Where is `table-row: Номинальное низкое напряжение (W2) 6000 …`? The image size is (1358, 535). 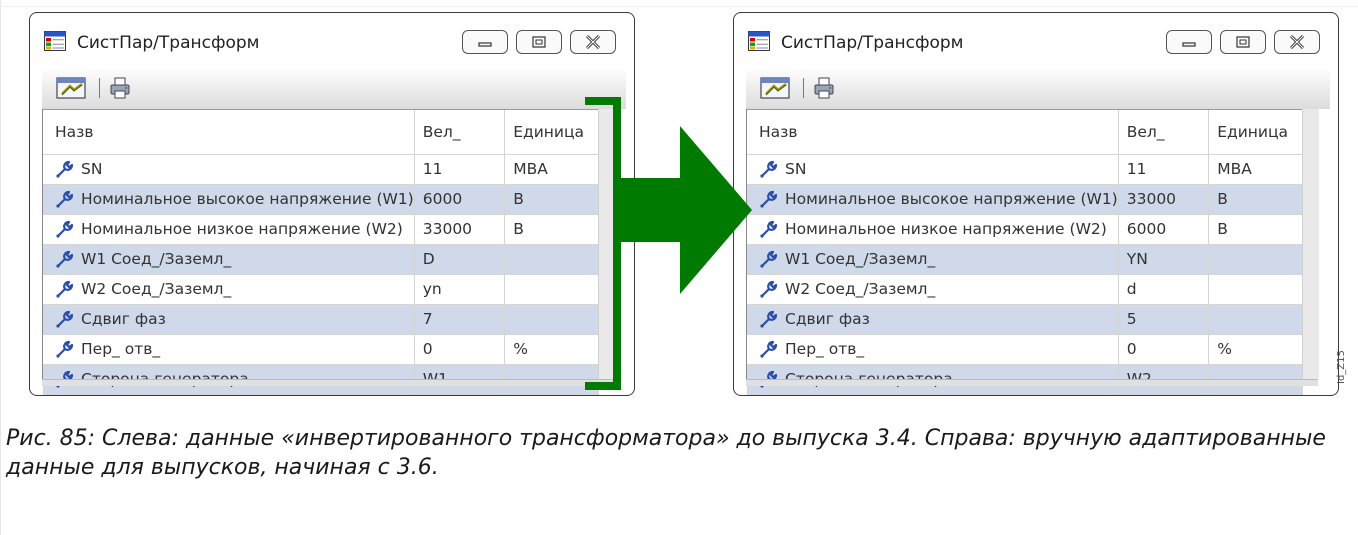 table-row: Номинальное низкое напряжение (W2) 6000 … is located at coordinates (1025, 229).